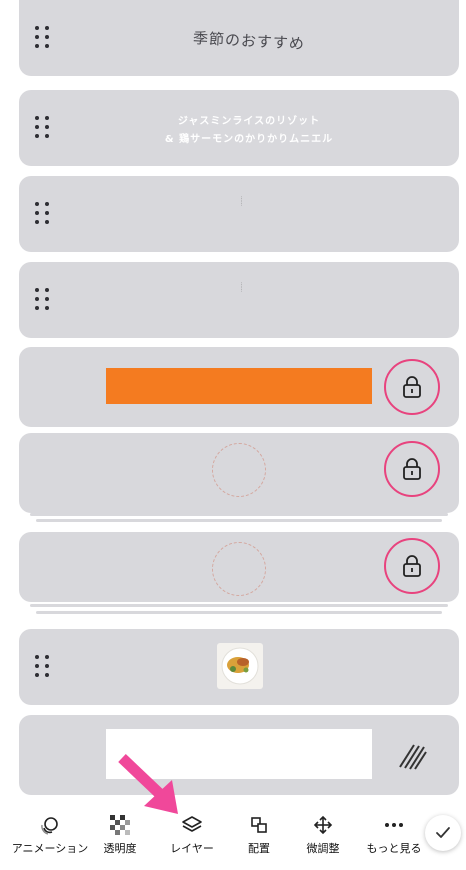  I want to click on toolbar-label: アニメーション, so click(50, 848).